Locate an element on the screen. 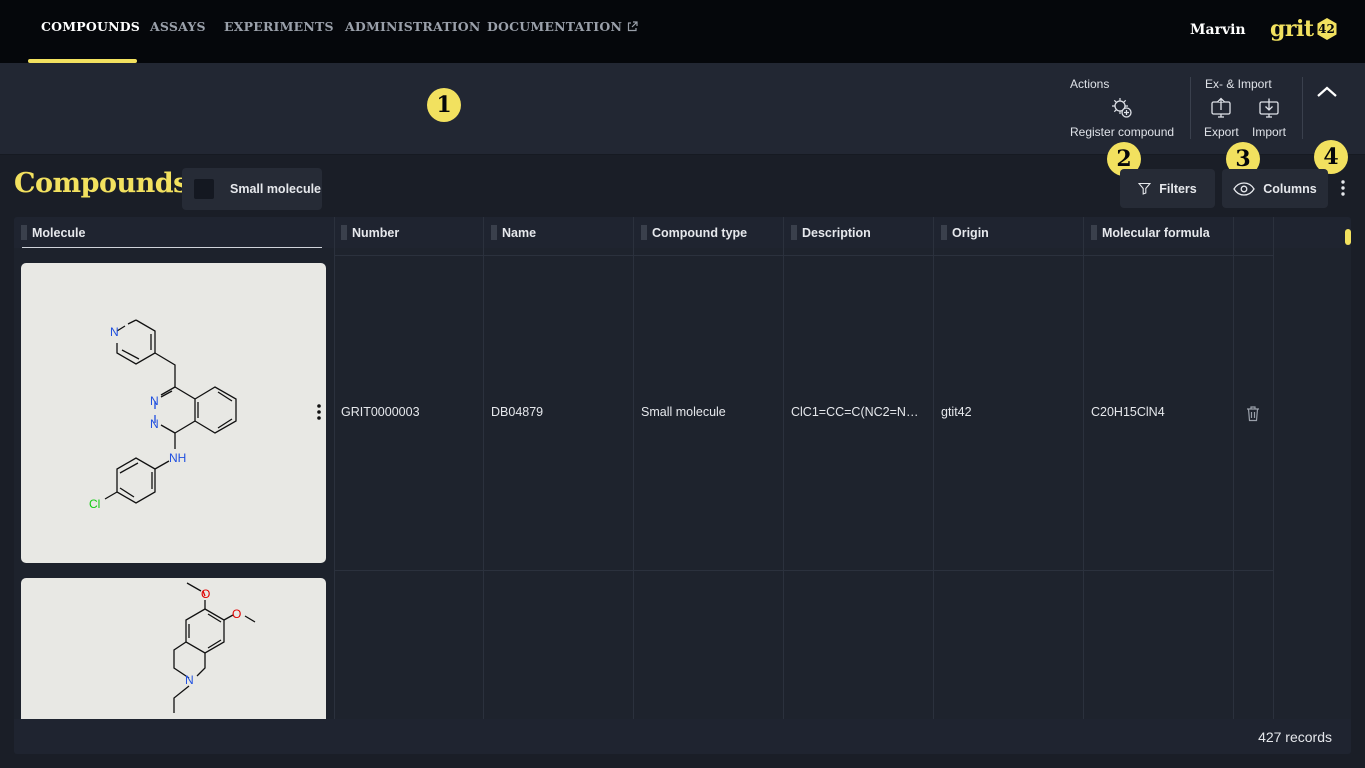 The width and height of the screenshot is (1365, 768). grit42-logo: grit 42 is located at coordinates (1304, 29).